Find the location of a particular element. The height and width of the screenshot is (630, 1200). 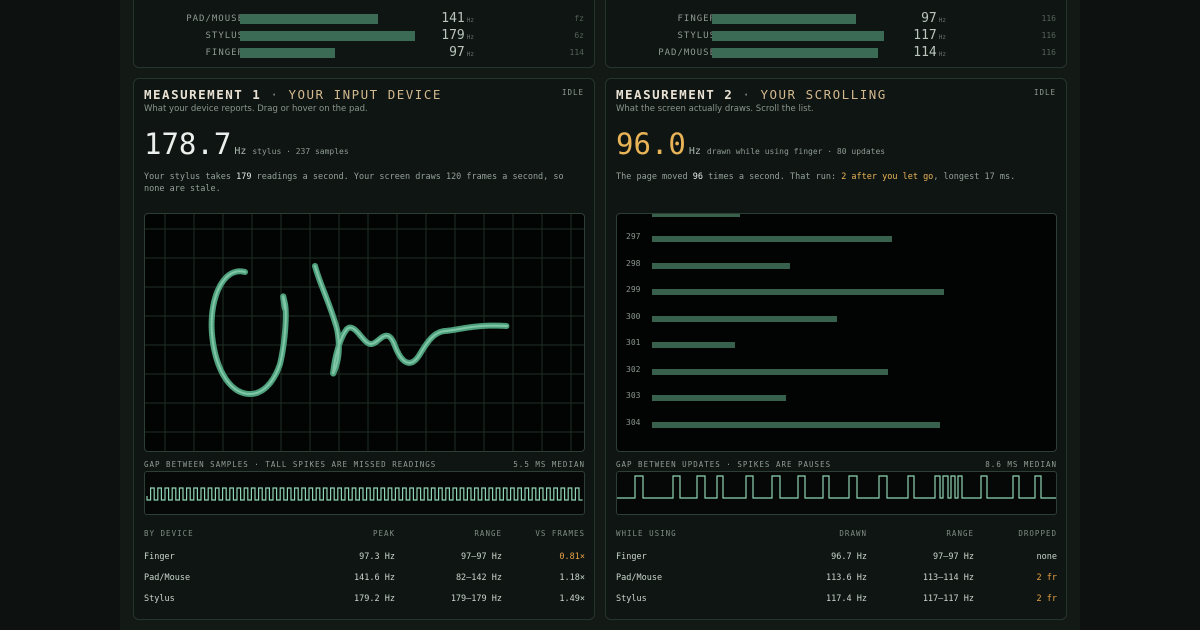

cell-drawn: 113.6 Hz is located at coordinates (846, 578).